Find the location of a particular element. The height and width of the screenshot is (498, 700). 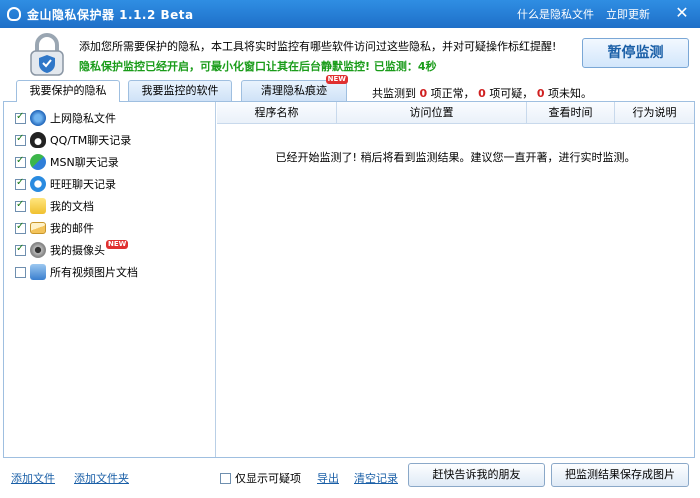

tab-protected-privacy: 我要保护的隐私 is located at coordinates (68, 91).